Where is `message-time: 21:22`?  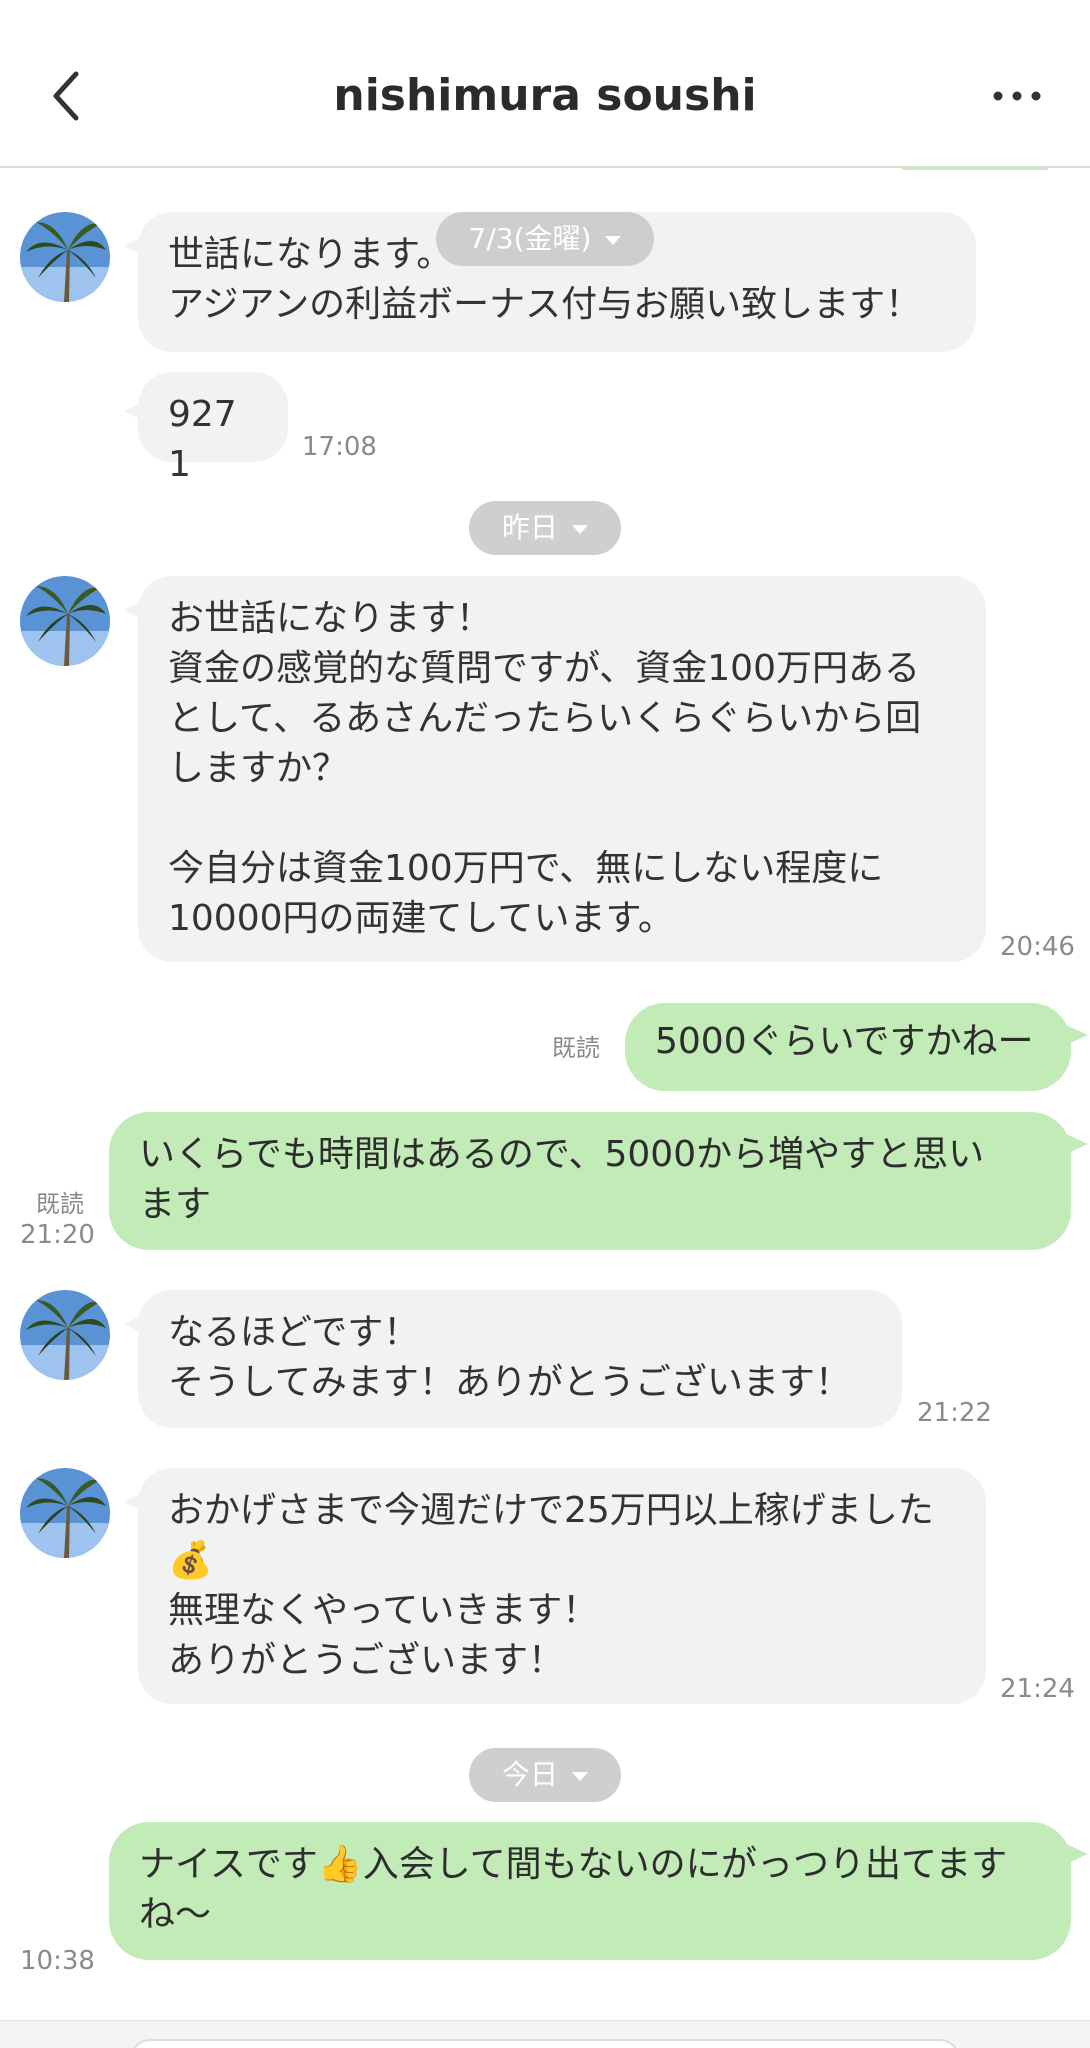 message-time: 21:22 is located at coordinates (954, 1413).